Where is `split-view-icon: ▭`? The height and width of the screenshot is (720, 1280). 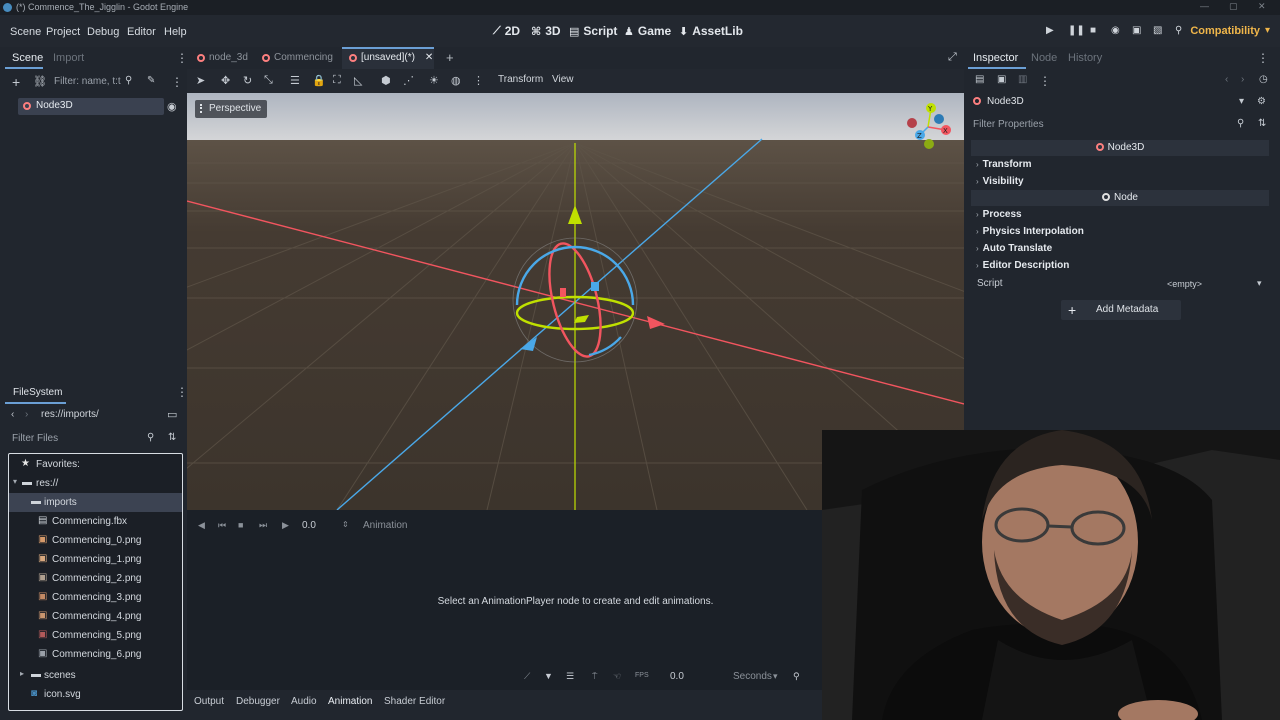
split-view-icon: ▭ is located at coordinates (172, 414).